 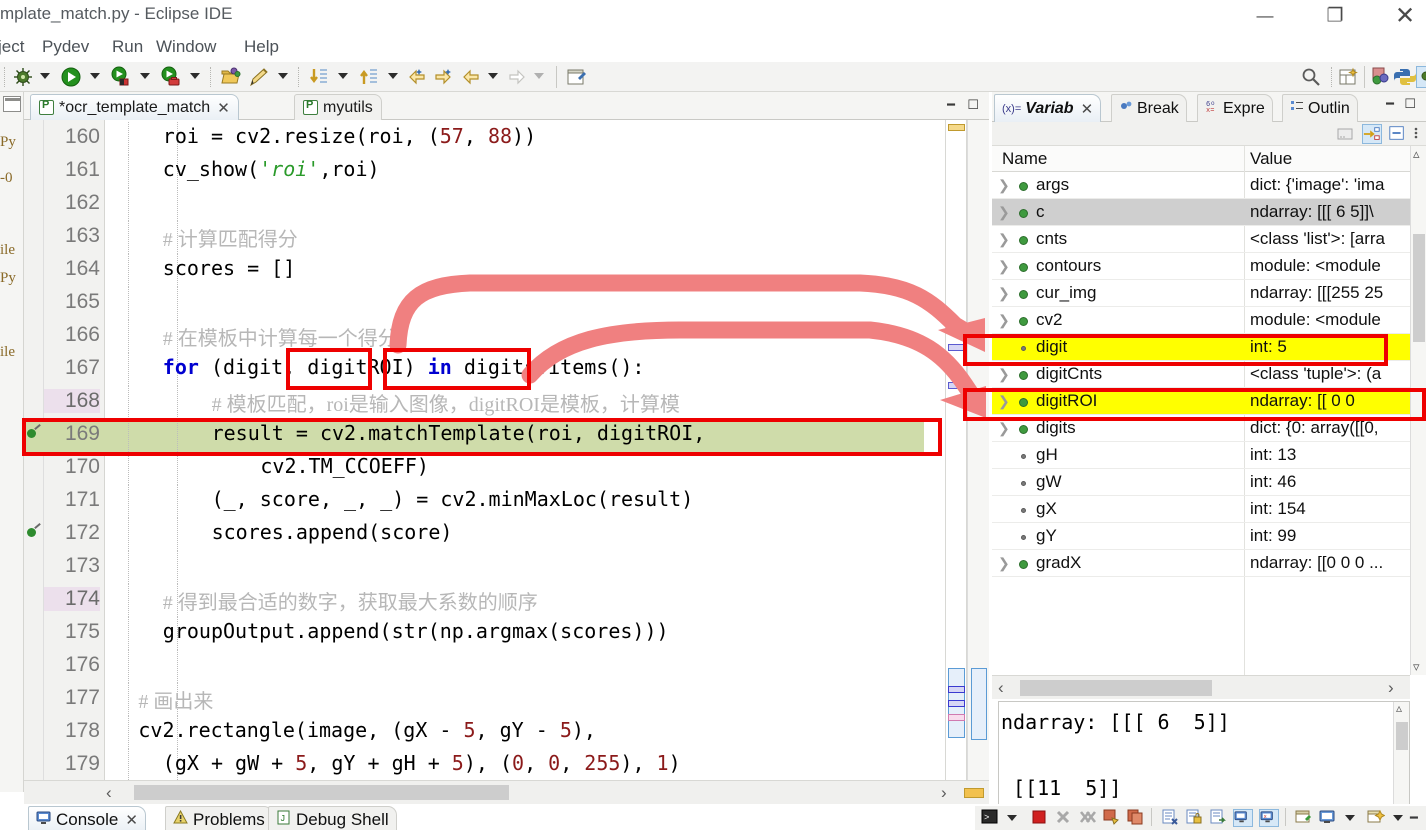 What do you see at coordinates (1209, 455) in the screenshot?
I see `variable-row: gH int: 13` at bounding box center [1209, 455].